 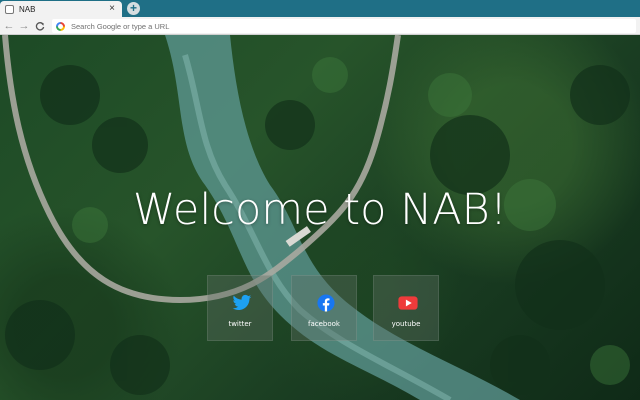 I want to click on forward-button: →, so click(x=24, y=26).